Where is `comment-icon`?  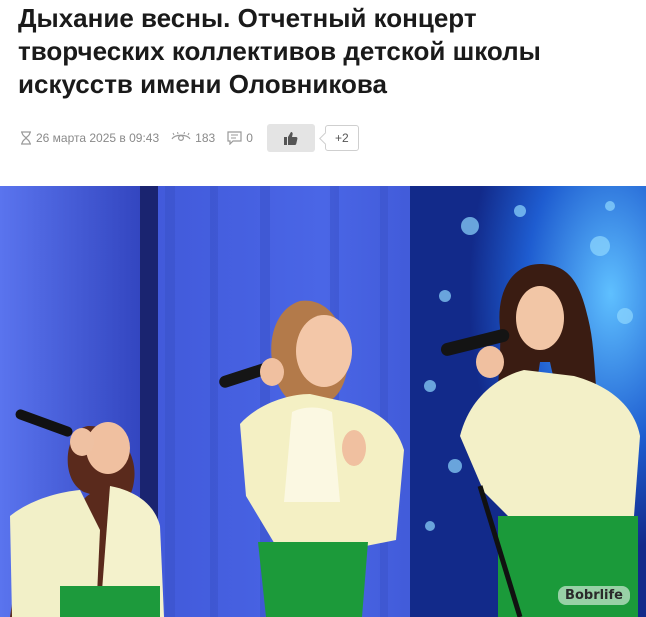
comment-icon is located at coordinates (234, 138).